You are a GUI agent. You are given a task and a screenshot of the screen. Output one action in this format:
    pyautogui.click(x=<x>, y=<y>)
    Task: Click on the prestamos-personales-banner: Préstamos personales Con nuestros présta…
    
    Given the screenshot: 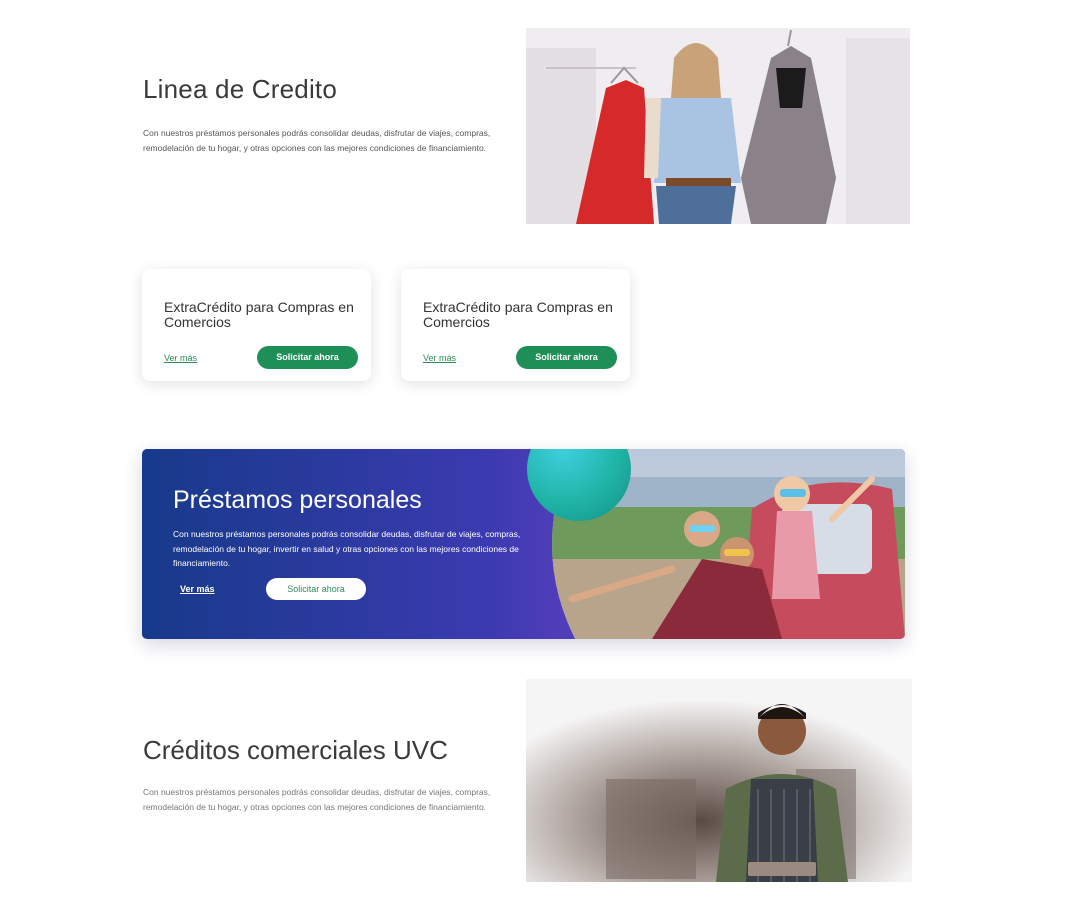 What is the action you would take?
    pyautogui.click(x=523, y=544)
    